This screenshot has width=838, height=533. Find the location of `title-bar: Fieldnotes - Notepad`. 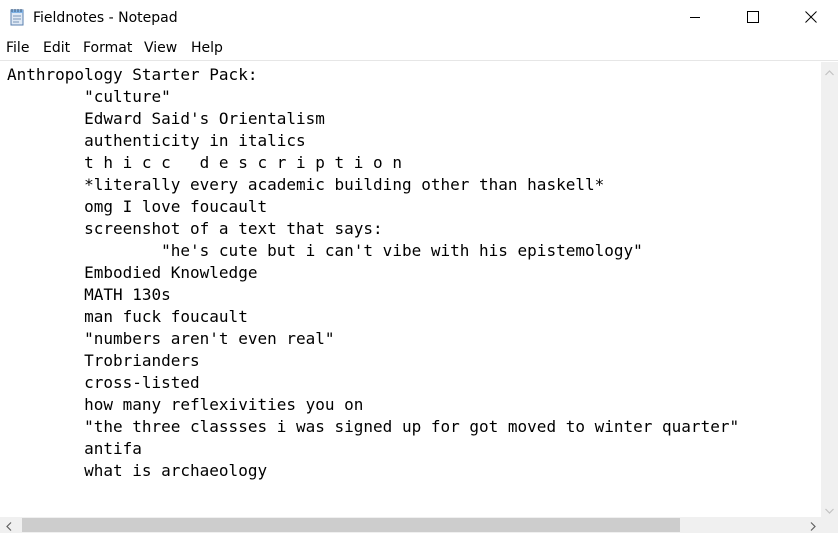

title-bar: Fieldnotes - Notepad is located at coordinates (419, 18).